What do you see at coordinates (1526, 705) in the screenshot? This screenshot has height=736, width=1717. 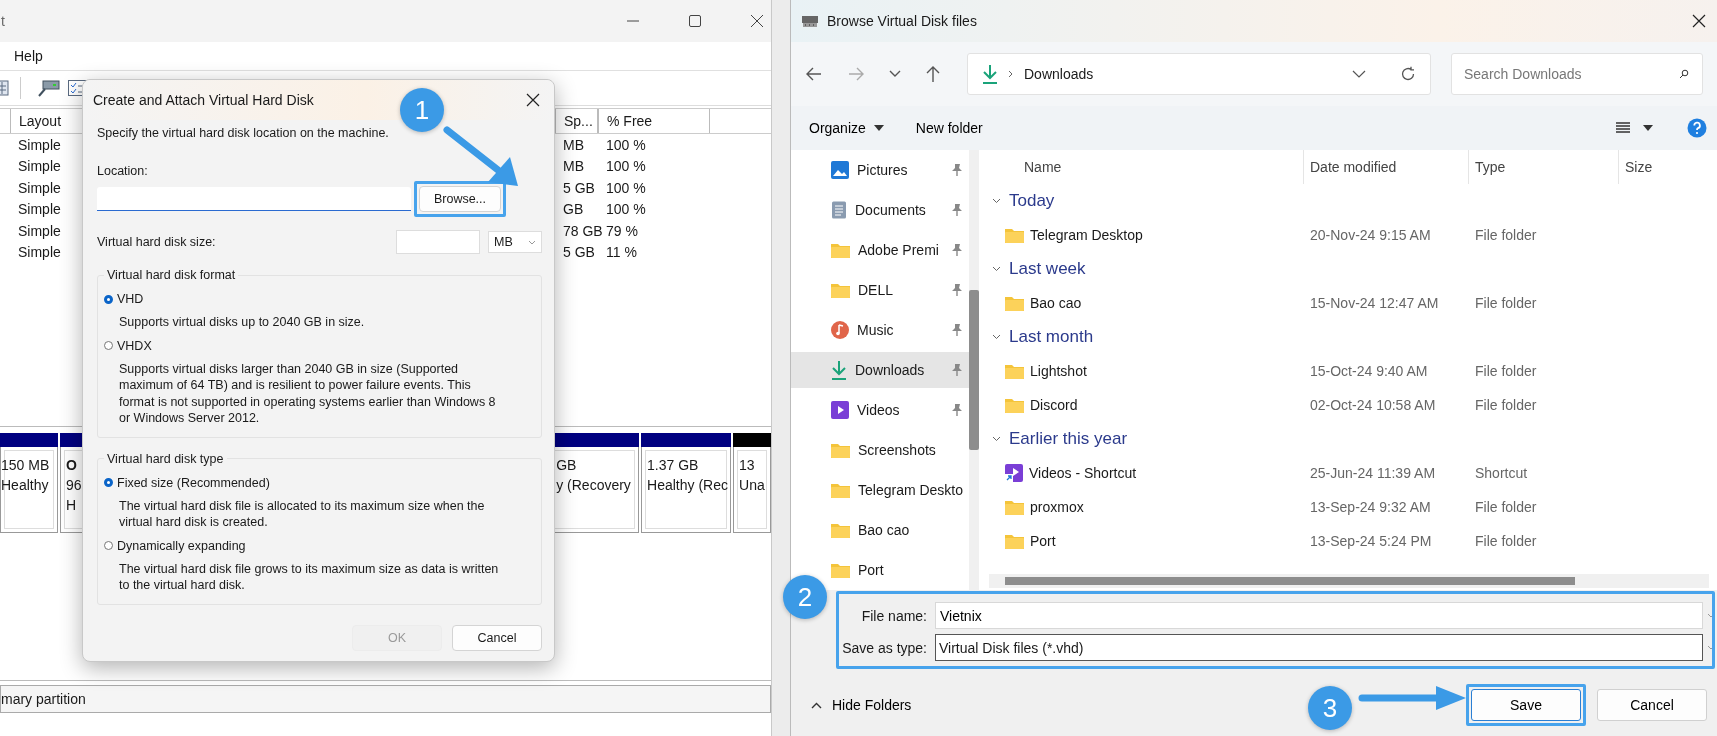 I see `save-button: Save` at bounding box center [1526, 705].